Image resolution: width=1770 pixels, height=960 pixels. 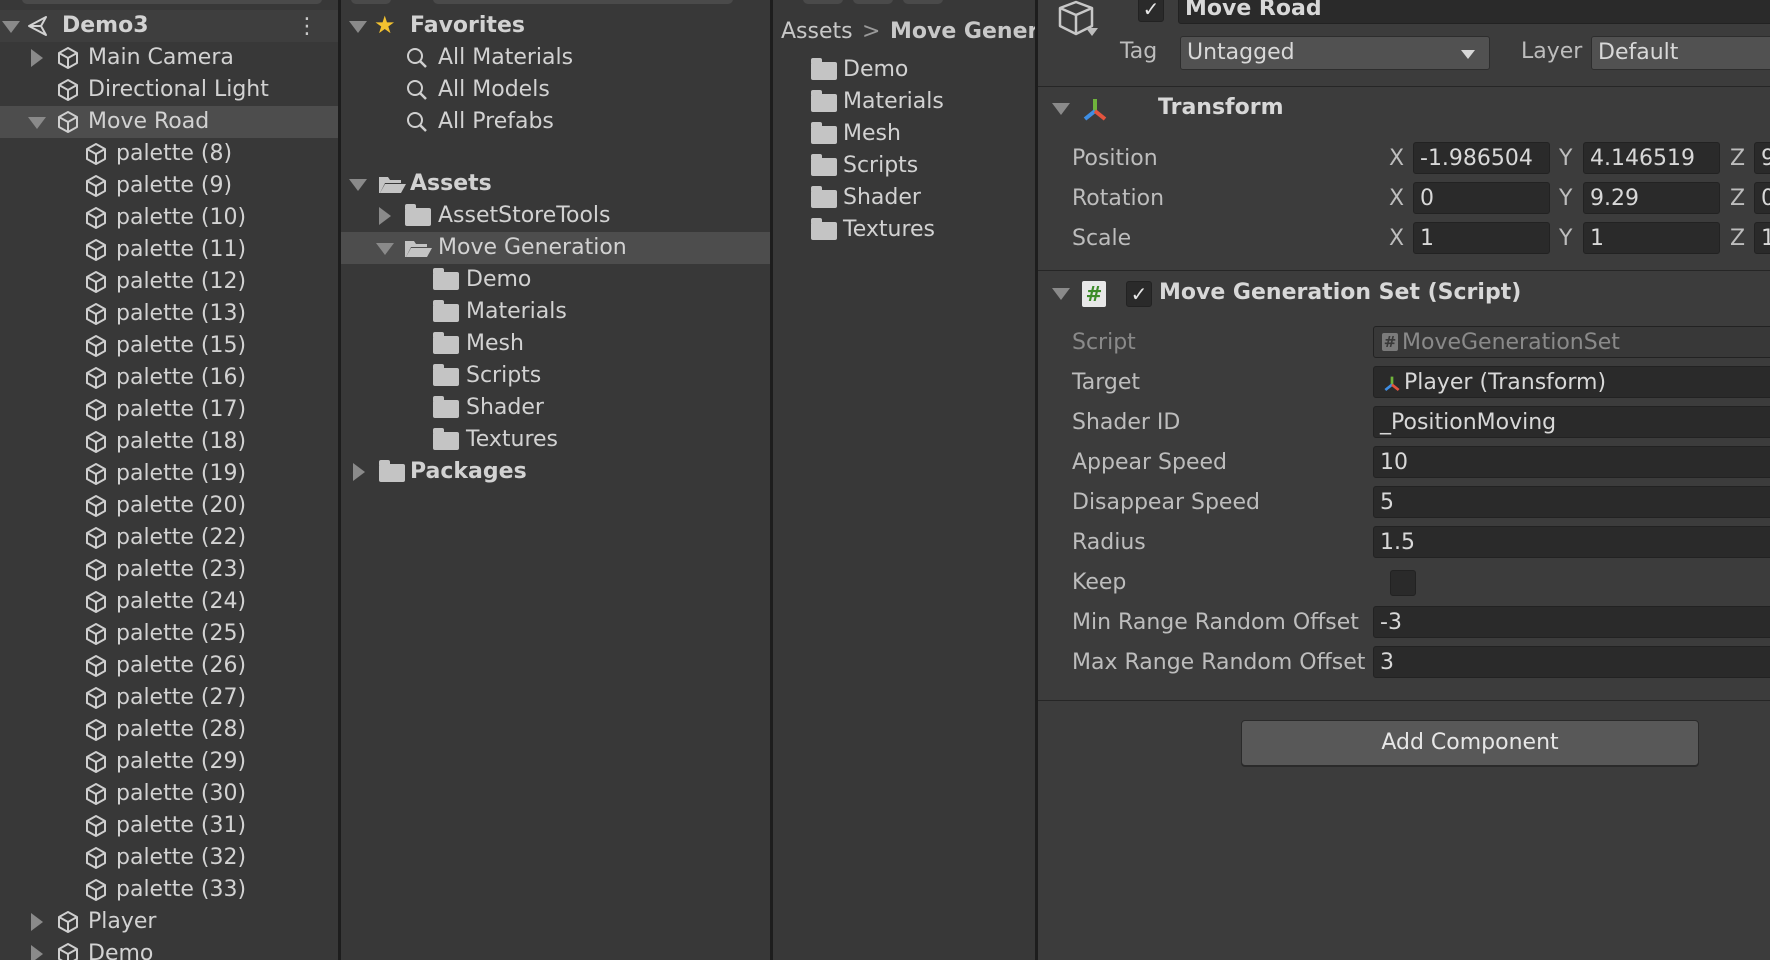 I want to click on target-object-field: Player (Transform), so click(x=1571, y=382).